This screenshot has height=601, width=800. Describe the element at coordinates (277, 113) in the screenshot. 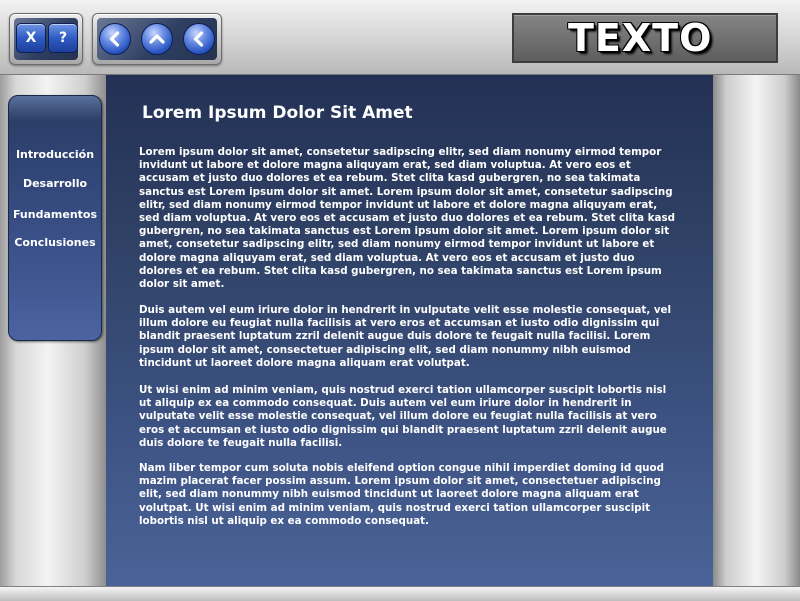

I see `page-title: Lorem Ipsum Dolor Sit Amet` at that location.